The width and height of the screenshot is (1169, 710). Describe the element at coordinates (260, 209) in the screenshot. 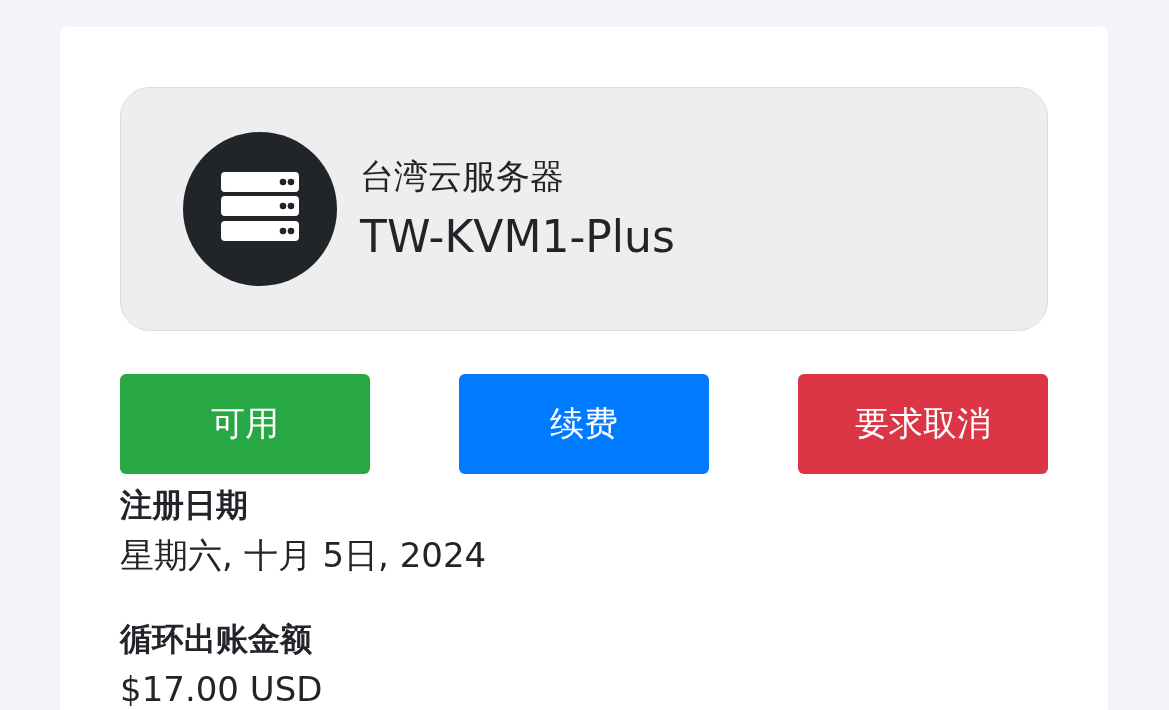

I see `server-icon` at that location.